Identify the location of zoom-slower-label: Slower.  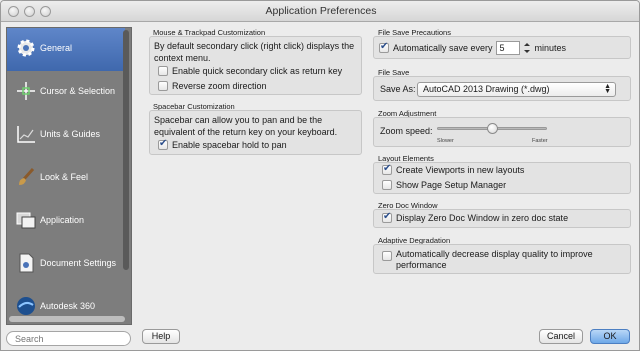
(445, 141).